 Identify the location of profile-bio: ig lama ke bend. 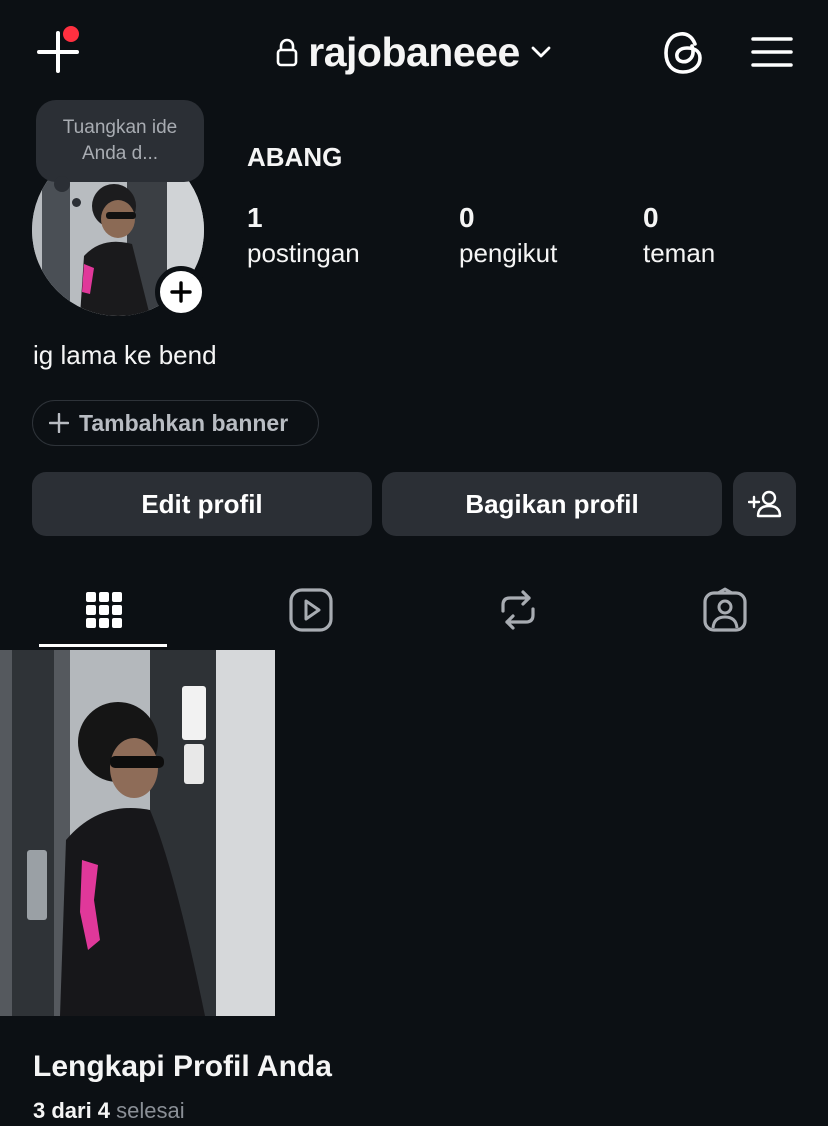
(125, 355).